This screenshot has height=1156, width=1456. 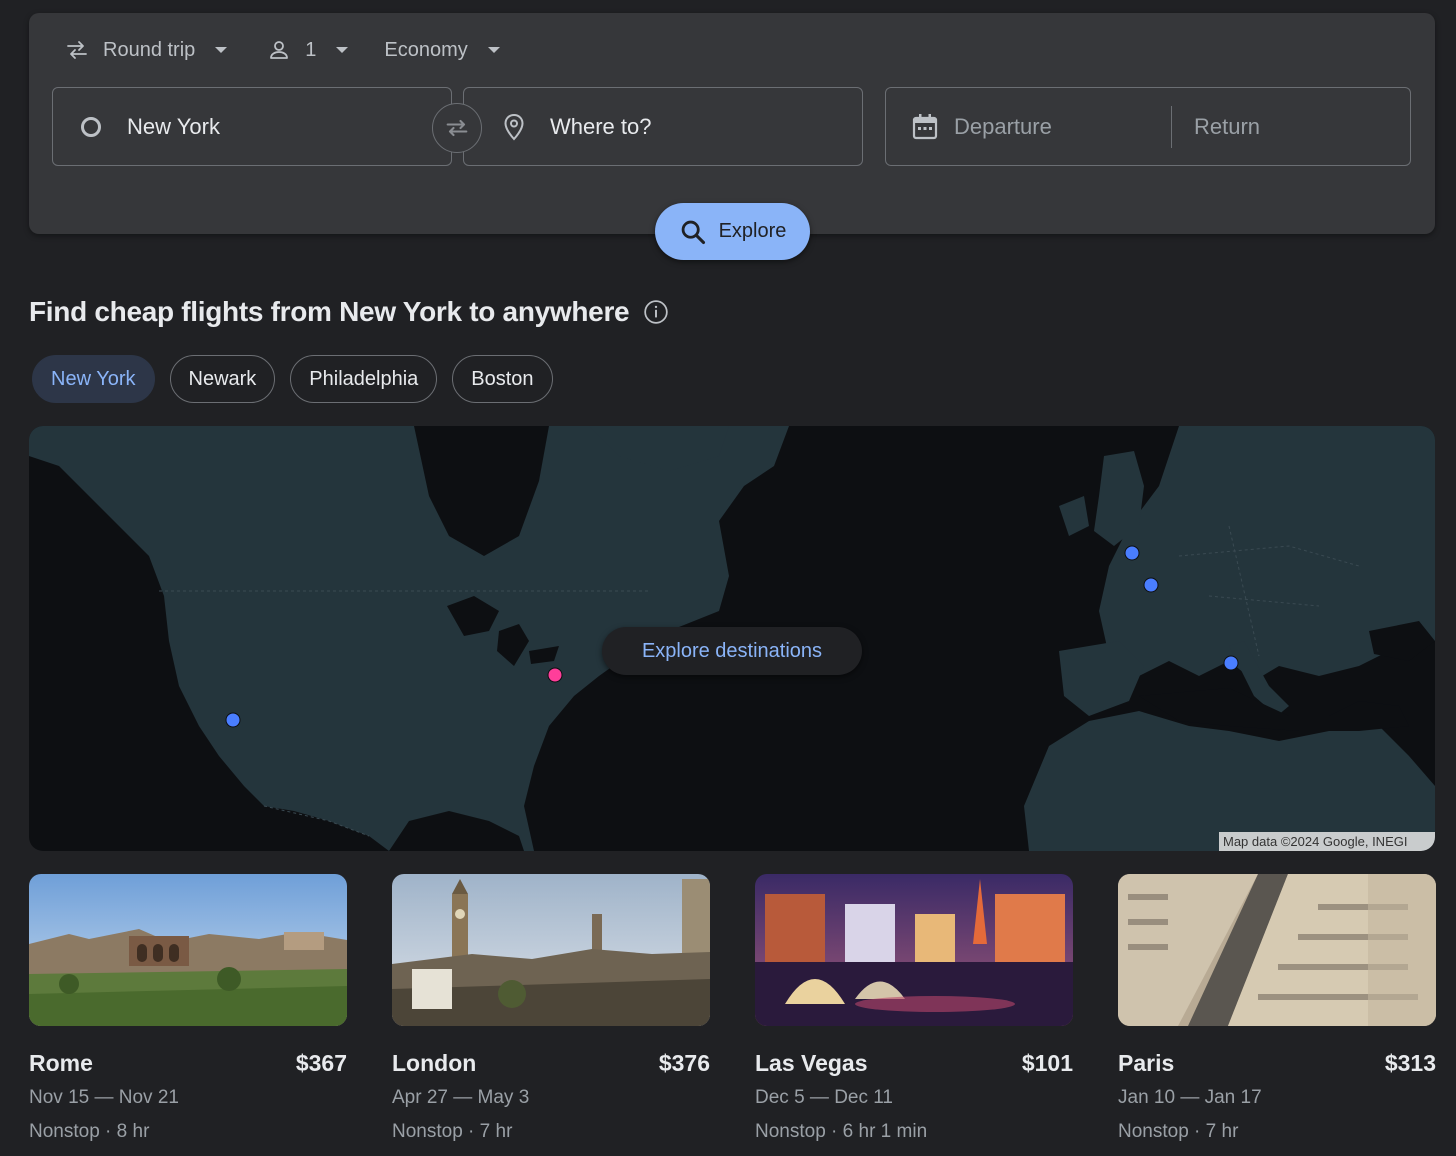 I want to click on card-header: London $376, so click(x=551, y=1063).